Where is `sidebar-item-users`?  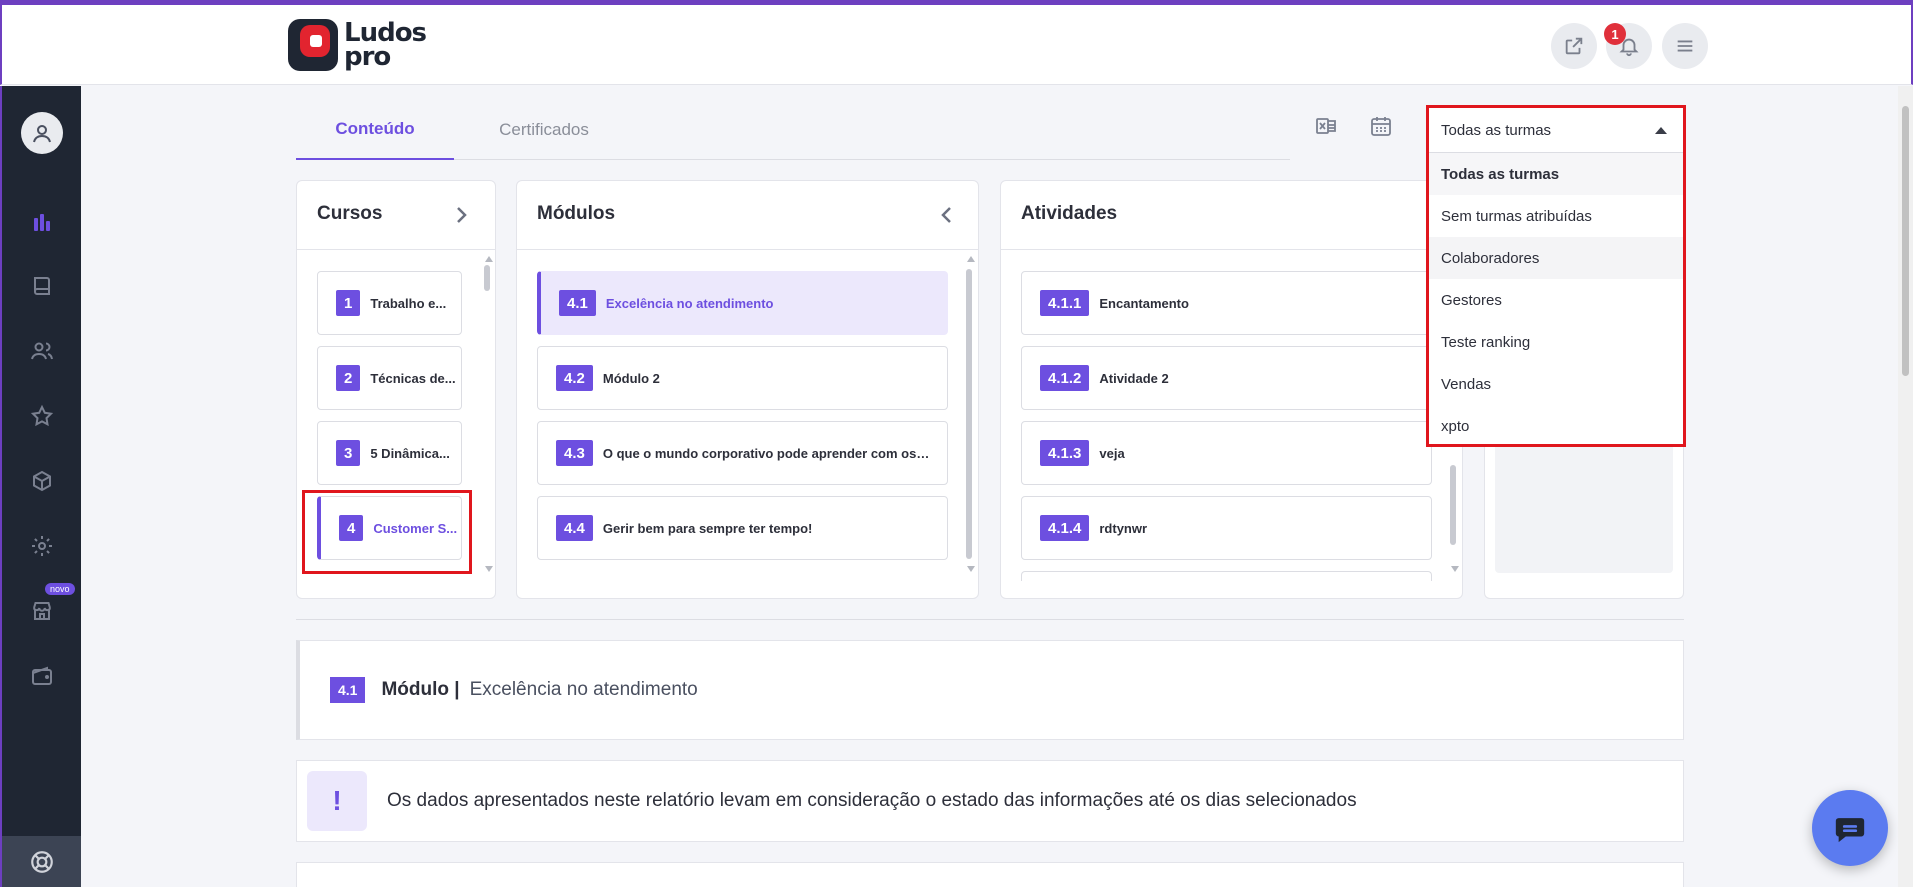 sidebar-item-users is located at coordinates (42, 351).